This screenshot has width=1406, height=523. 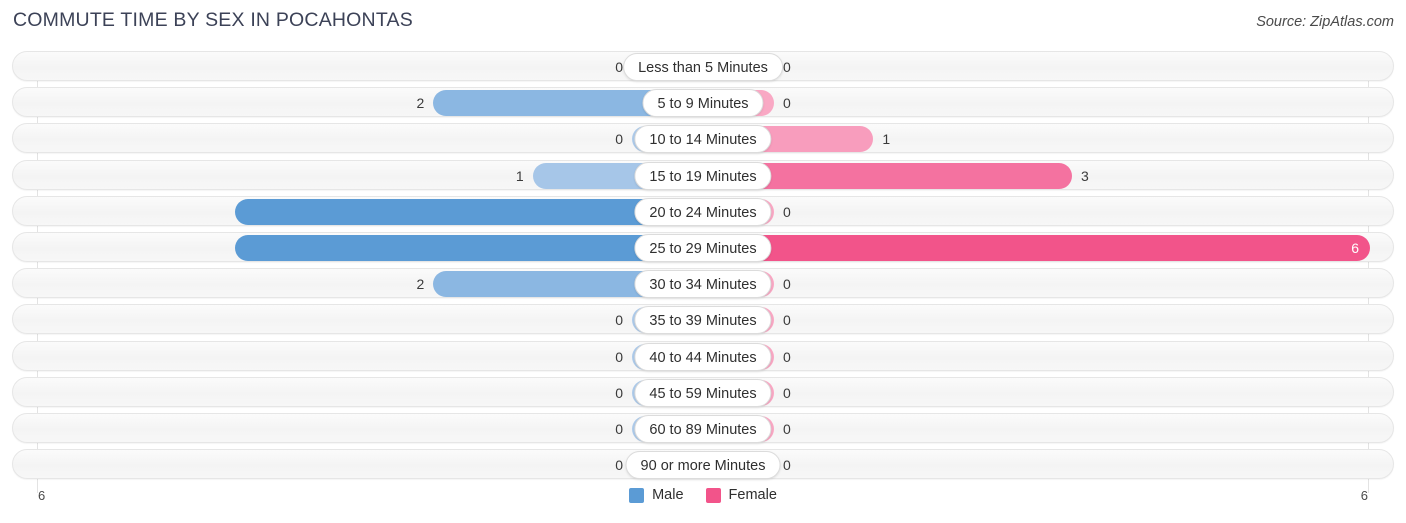 What do you see at coordinates (886, 139) in the screenshot?
I see `bar-value-female: 1` at bounding box center [886, 139].